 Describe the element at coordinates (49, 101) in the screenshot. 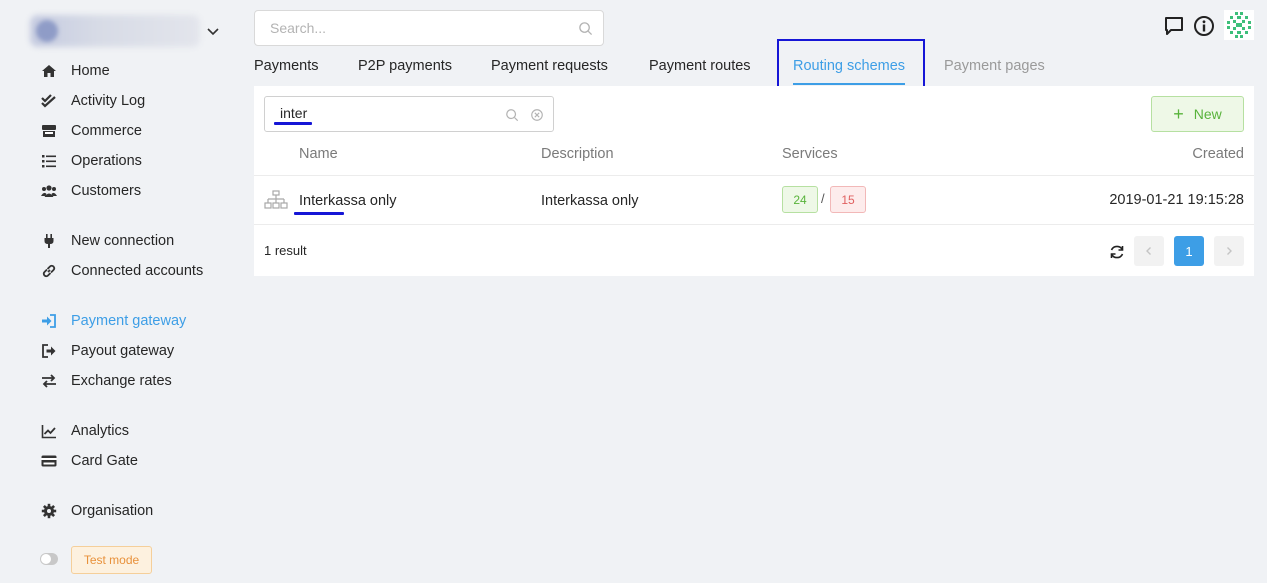

I see `double-check-icon` at that location.